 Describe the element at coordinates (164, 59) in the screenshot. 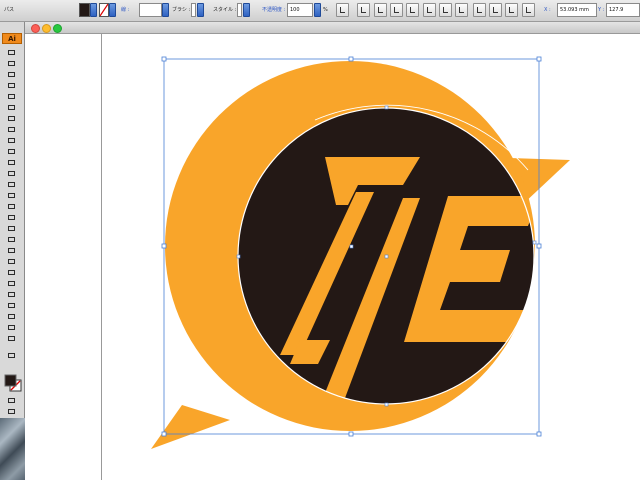

I see `handle-top-left` at that location.